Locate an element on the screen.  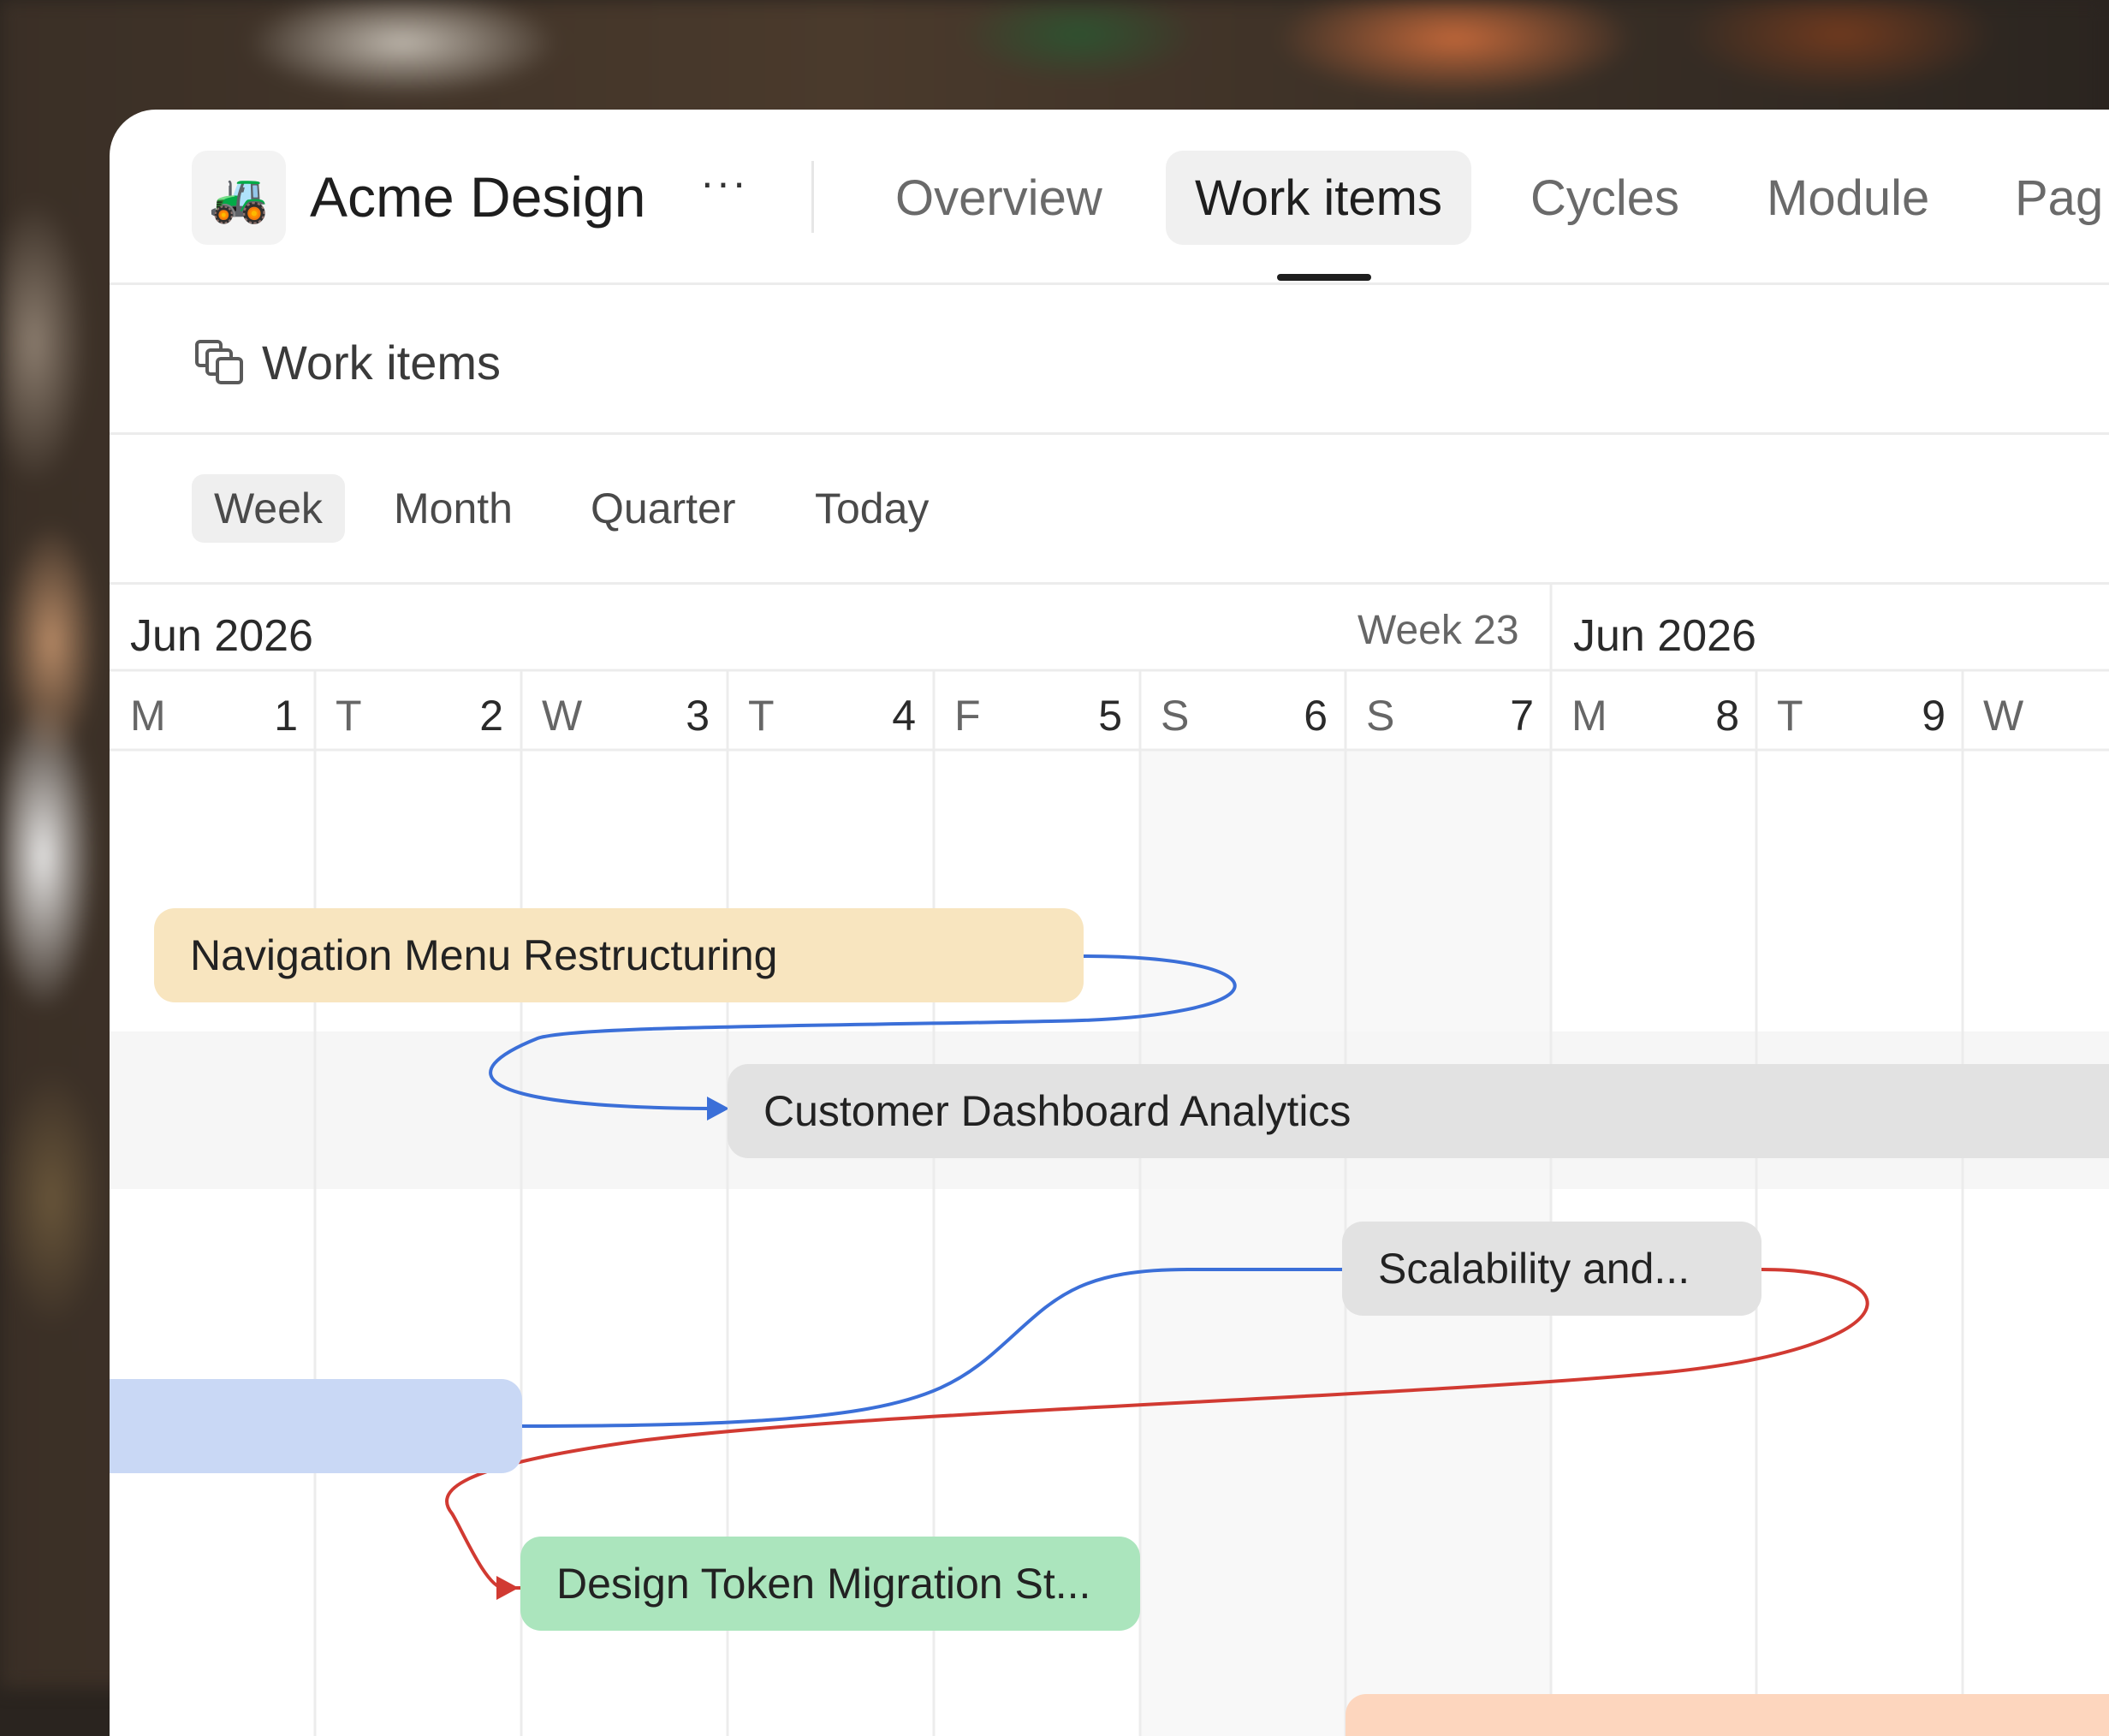
view-today-button: Today is located at coordinates (872, 509).